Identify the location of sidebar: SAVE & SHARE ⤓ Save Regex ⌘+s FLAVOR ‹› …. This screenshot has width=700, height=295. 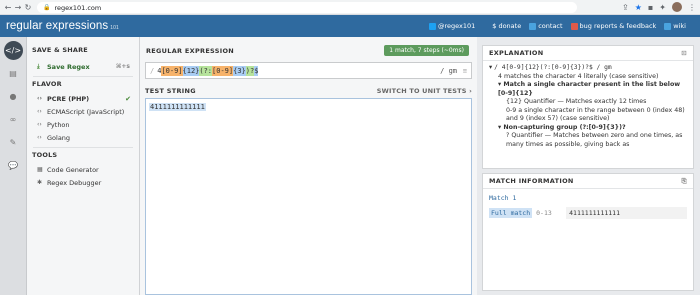
(83, 166).